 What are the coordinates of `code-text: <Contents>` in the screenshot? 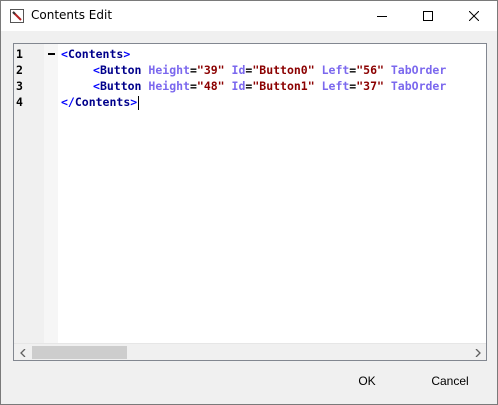 It's located at (95, 54).